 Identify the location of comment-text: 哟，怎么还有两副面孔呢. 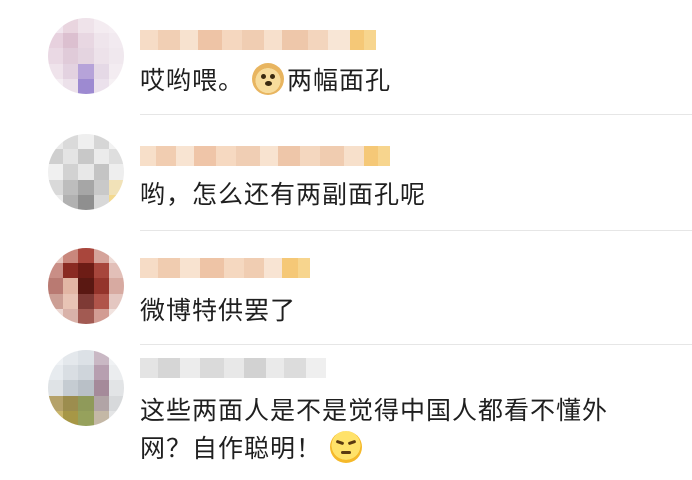
(283, 195).